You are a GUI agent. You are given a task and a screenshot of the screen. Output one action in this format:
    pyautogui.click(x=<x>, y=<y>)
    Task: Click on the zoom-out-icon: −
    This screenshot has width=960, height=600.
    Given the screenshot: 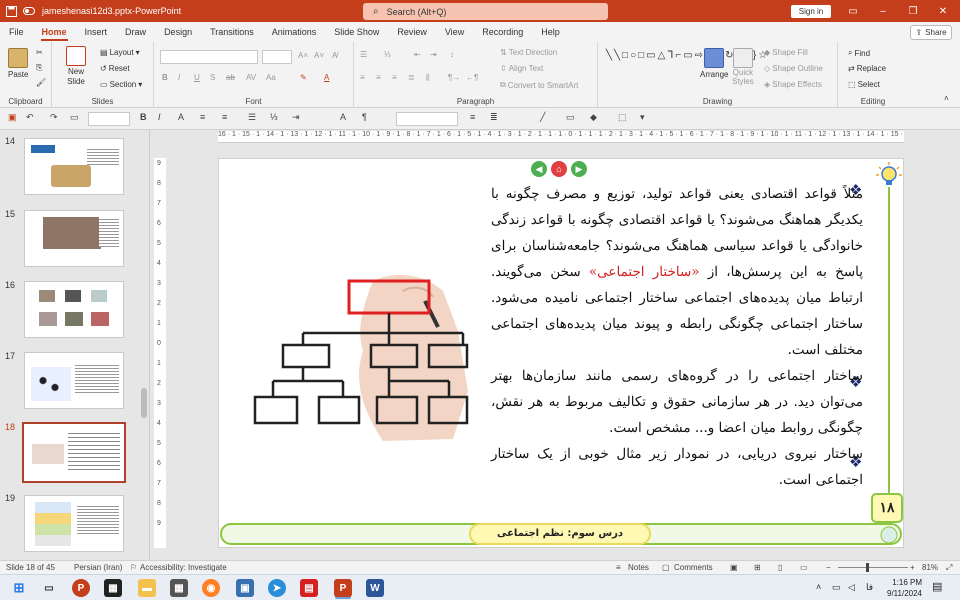 What is the action you would take?
    pyautogui.click(x=828, y=567)
    